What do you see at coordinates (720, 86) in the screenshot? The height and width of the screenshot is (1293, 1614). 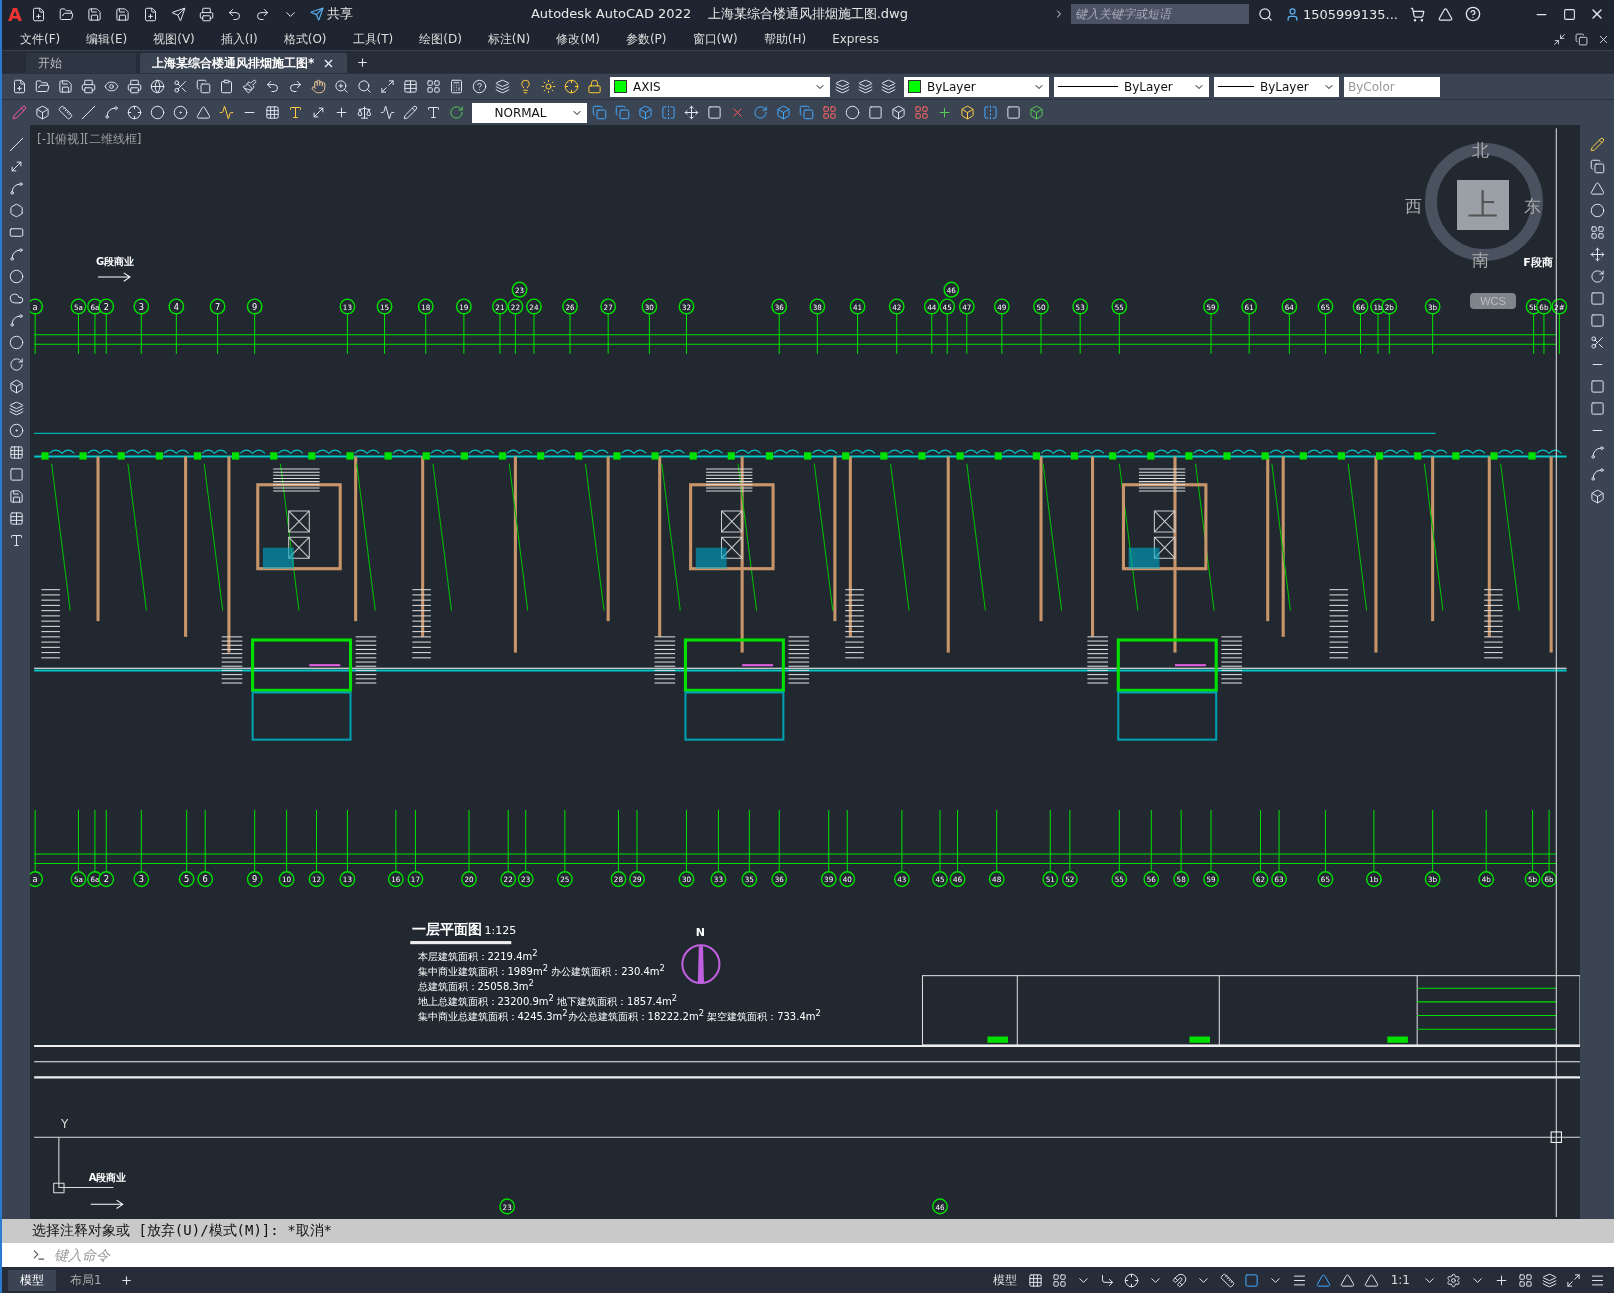 I see `layer-dropdown: AXIS` at bounding box center [720, 86].